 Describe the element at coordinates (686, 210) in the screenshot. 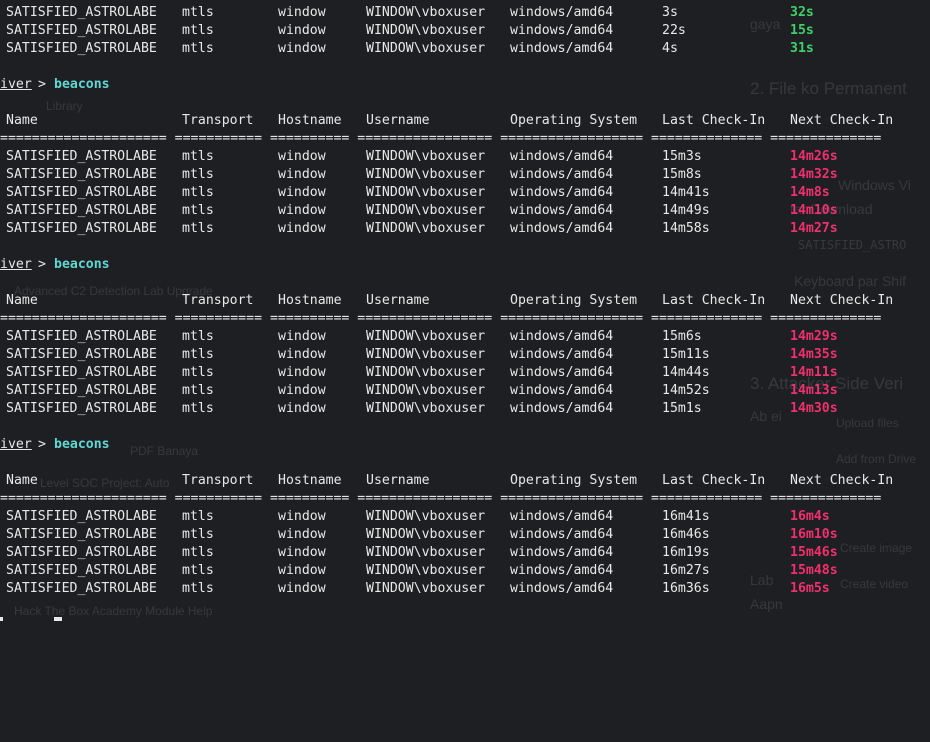

I see `beacon-last-checkin: 14m49s` at that location.